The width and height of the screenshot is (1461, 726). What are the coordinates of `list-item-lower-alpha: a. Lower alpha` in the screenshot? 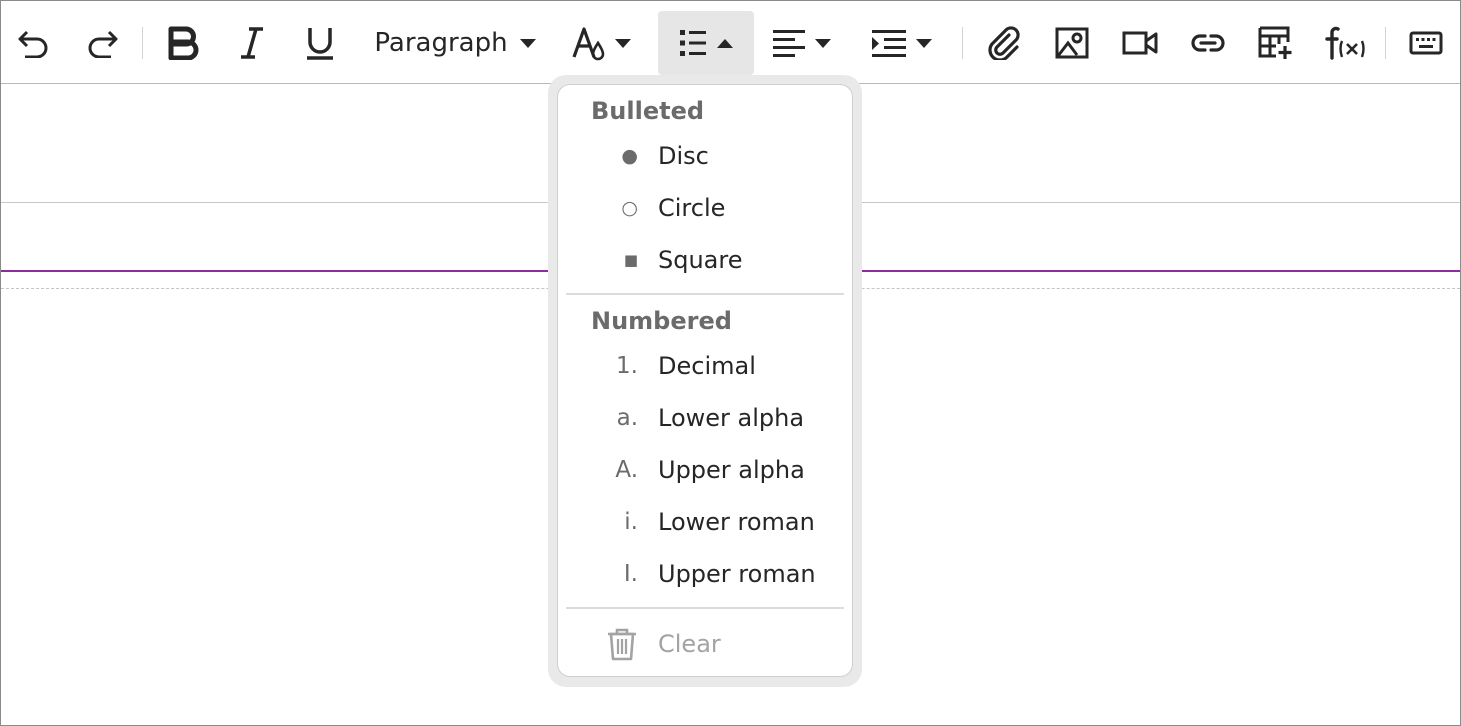 It's located at (705, 418).